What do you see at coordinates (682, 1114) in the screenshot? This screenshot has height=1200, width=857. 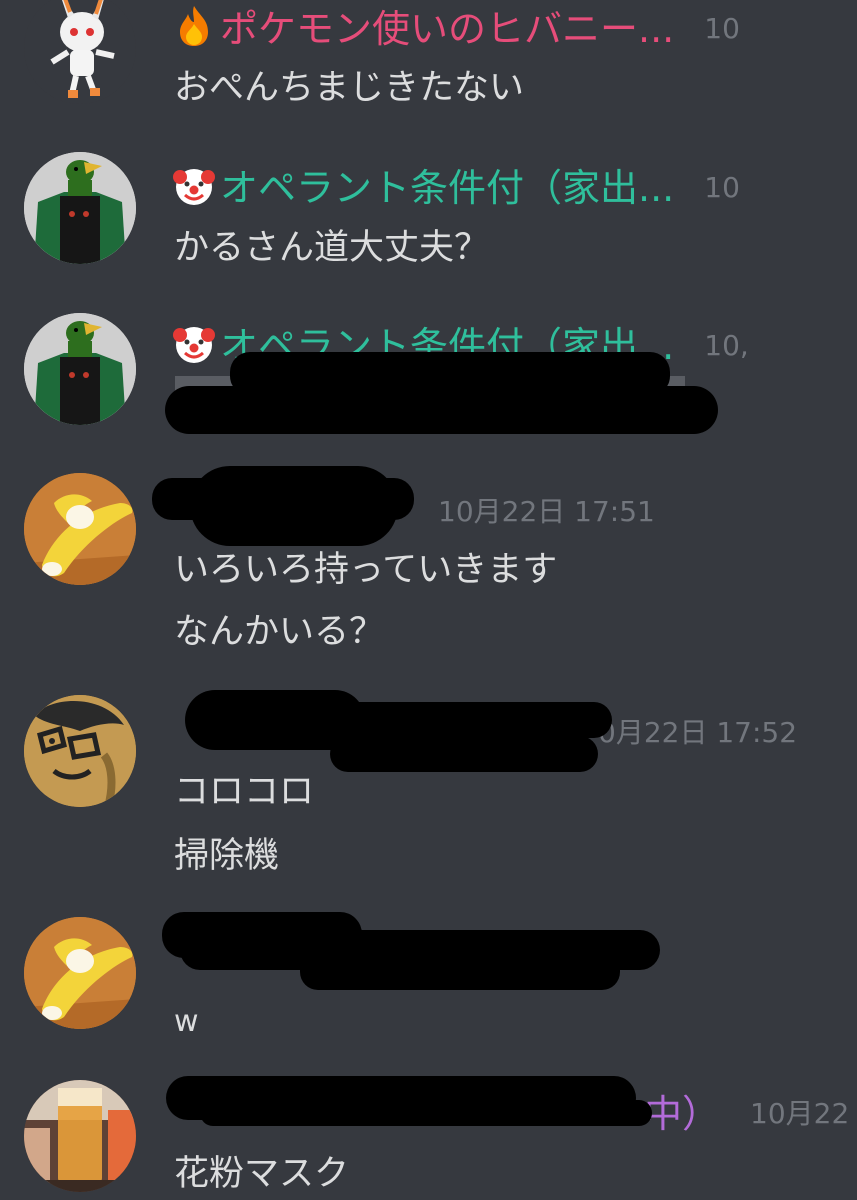 I see `author-name: 中）` at bounding box center [682, 1114].